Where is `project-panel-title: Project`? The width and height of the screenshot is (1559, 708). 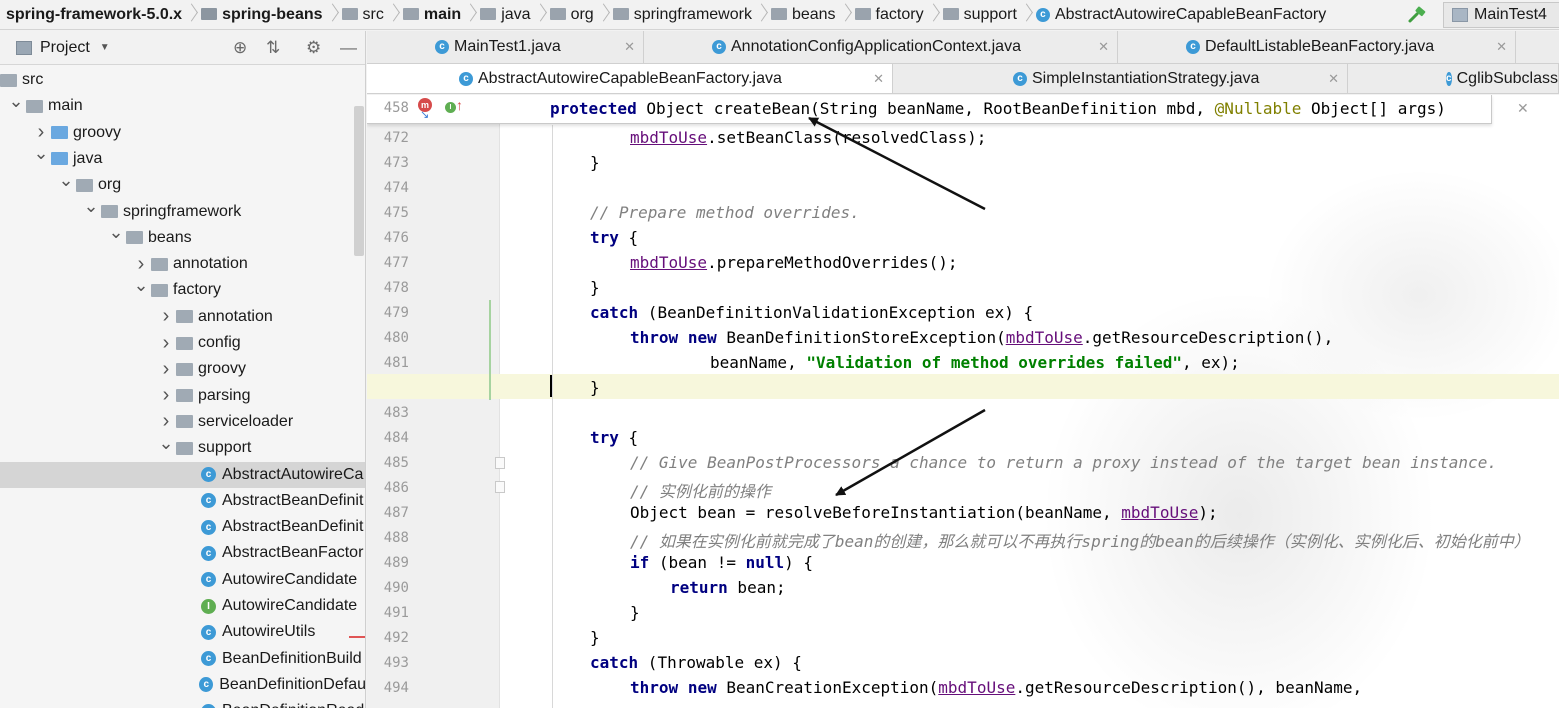 project-panel-title: Project is located at coordinates (65, 48).